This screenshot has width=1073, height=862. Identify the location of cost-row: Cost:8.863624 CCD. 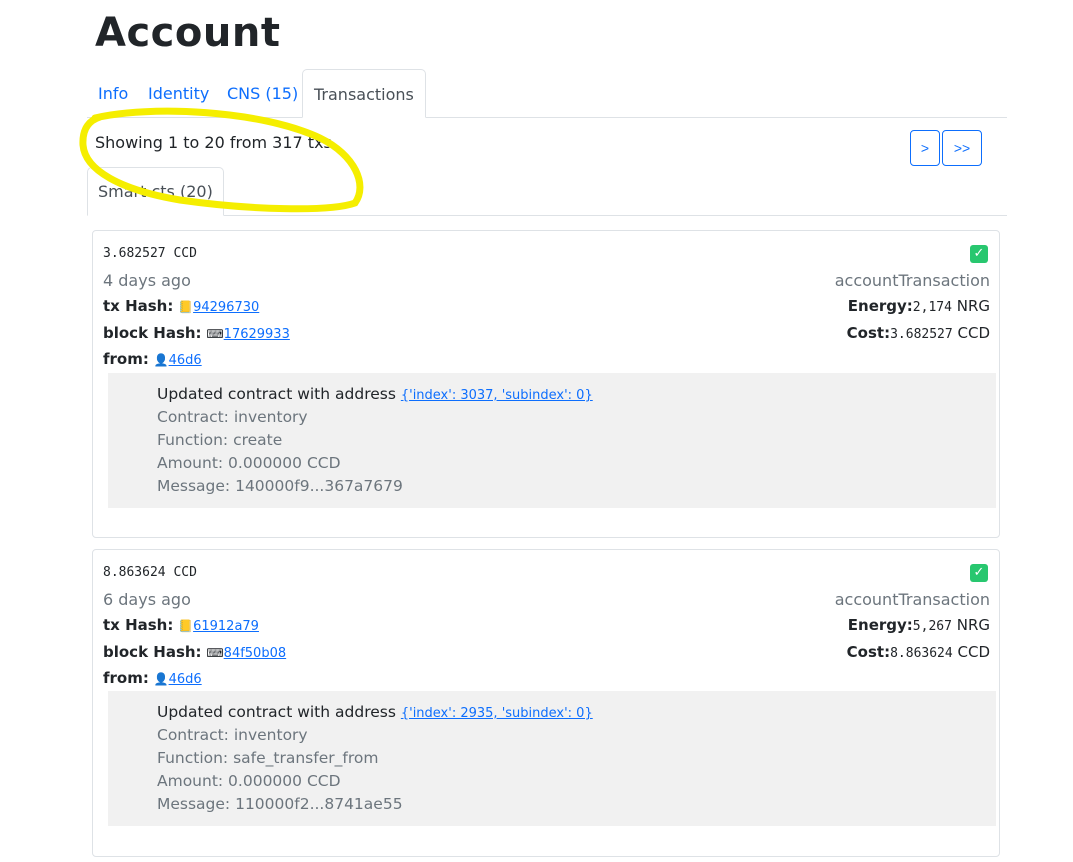
(918, 652).